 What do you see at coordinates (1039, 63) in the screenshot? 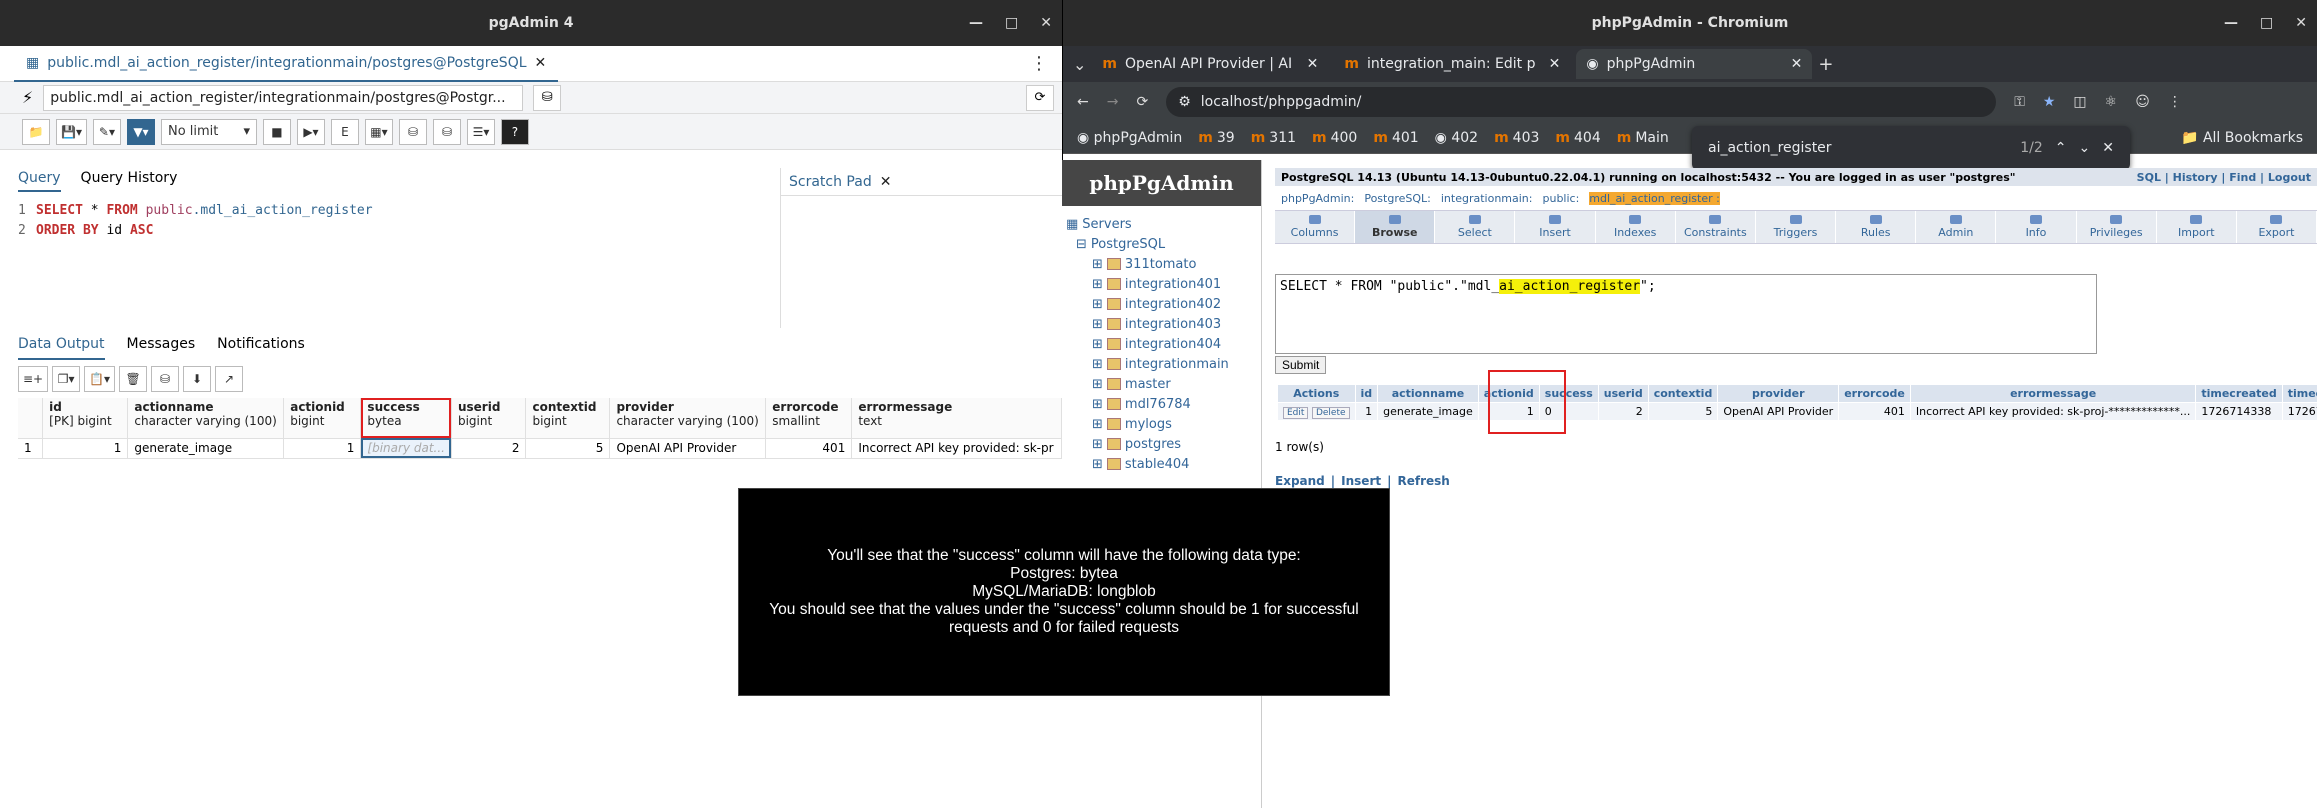
I see `more-options-icon: ⋮` at bounding box center [1039, 63].